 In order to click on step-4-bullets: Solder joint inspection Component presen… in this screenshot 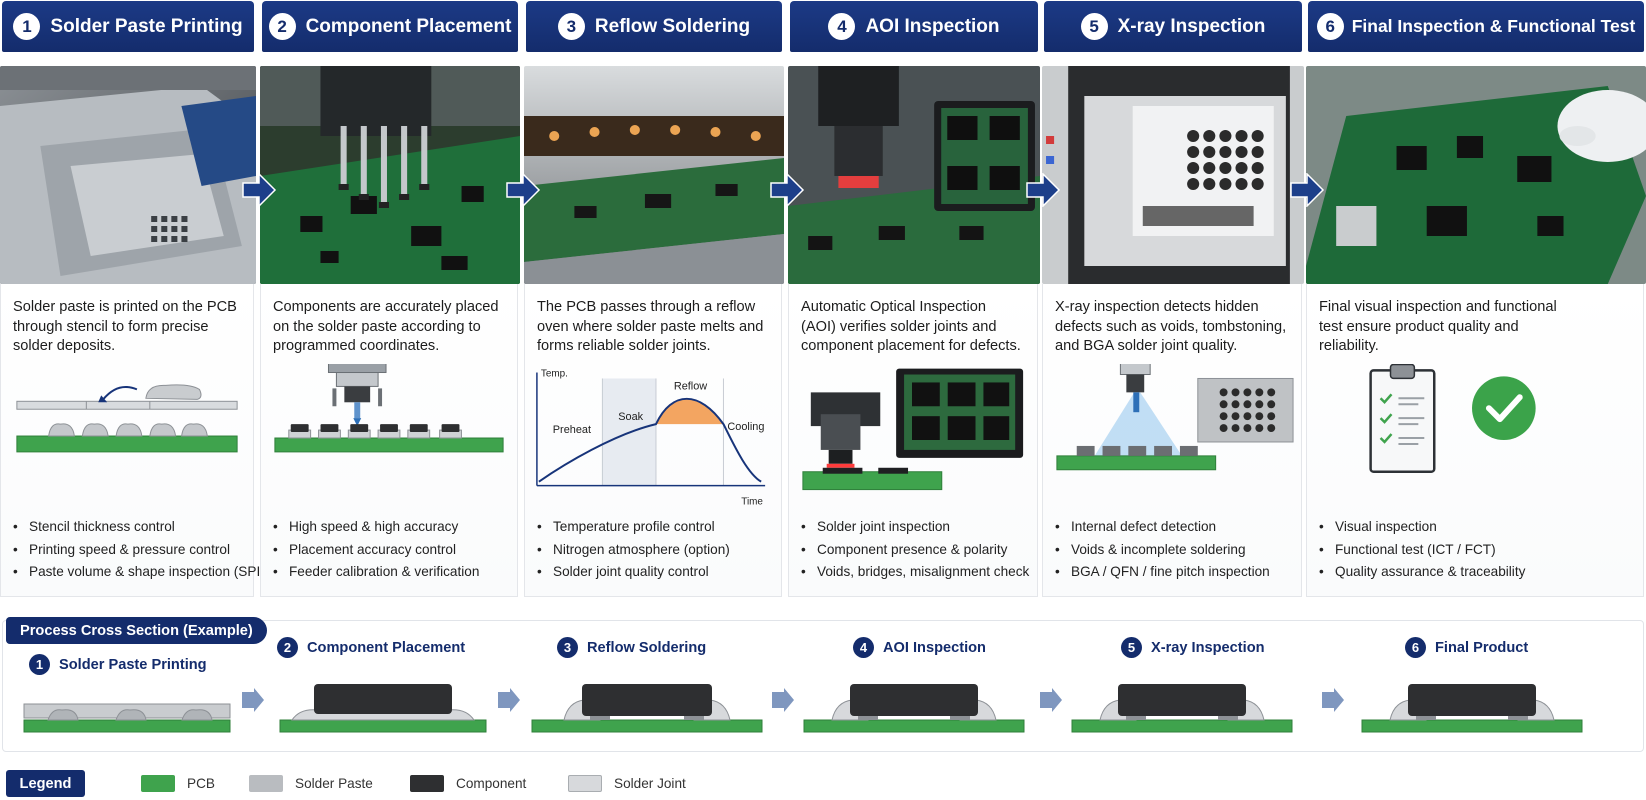, I will do `click(915, 550)`.